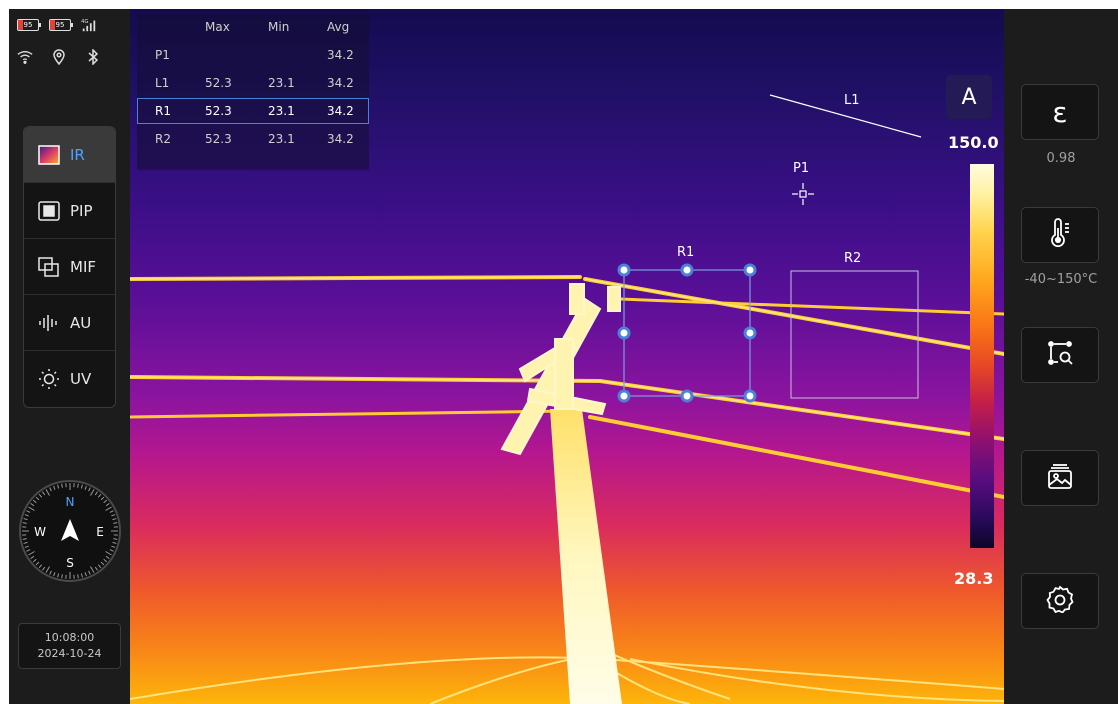  Describe the element at coordinates (70, 502) in the screenshot. I see `compass-north-label: N` at that location.